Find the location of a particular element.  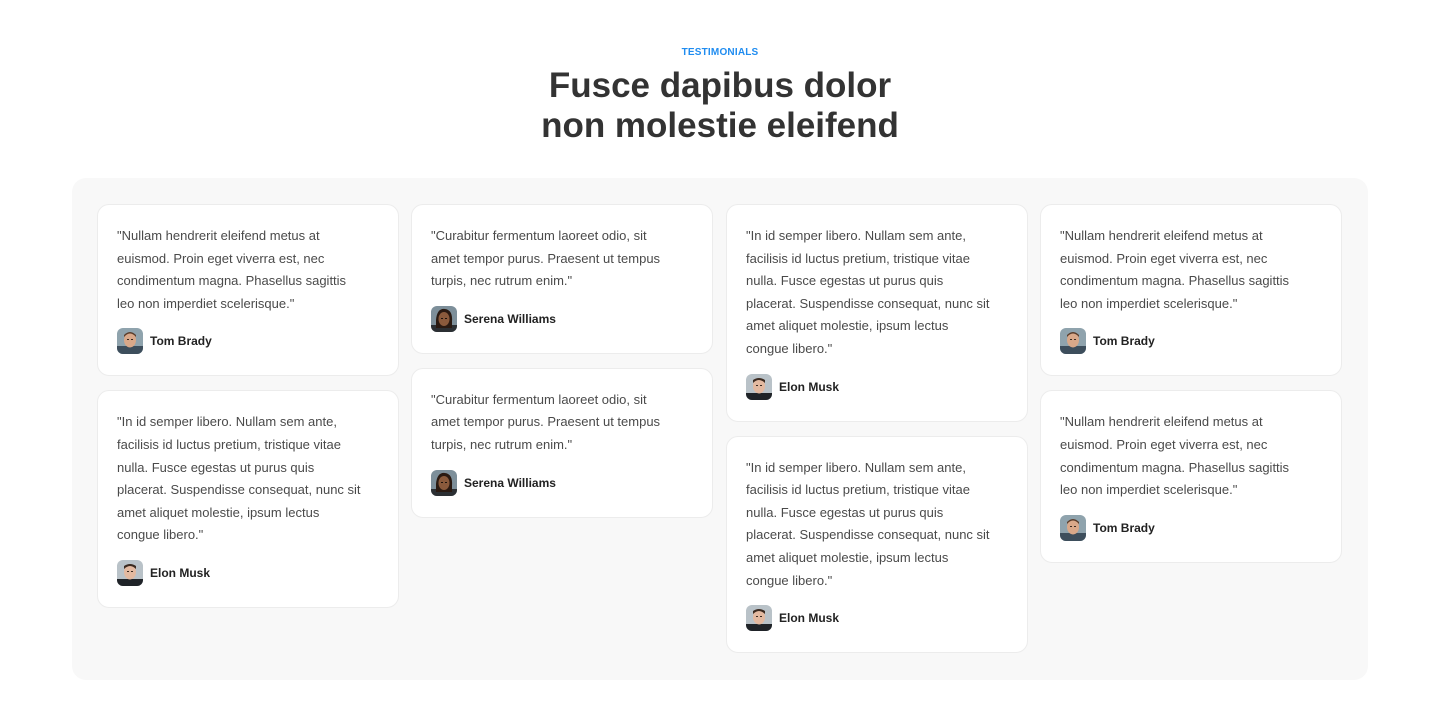

section-title-line-1: Fusce dapibus dolor is located at coordinates (720, 85).